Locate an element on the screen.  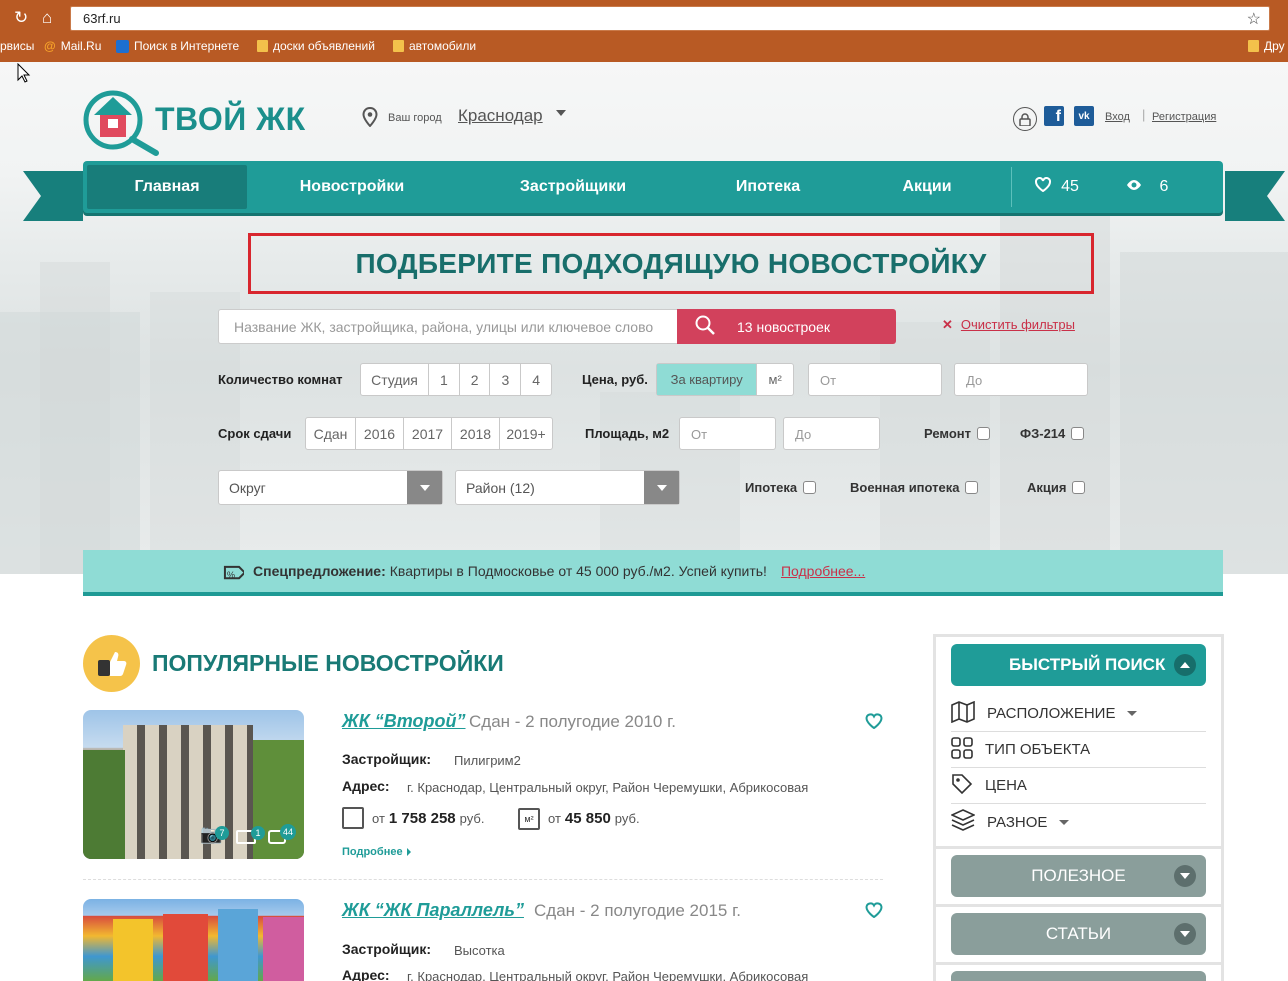
bookmark-search: Поиск в Интернете is located at coordinates (177, 46).